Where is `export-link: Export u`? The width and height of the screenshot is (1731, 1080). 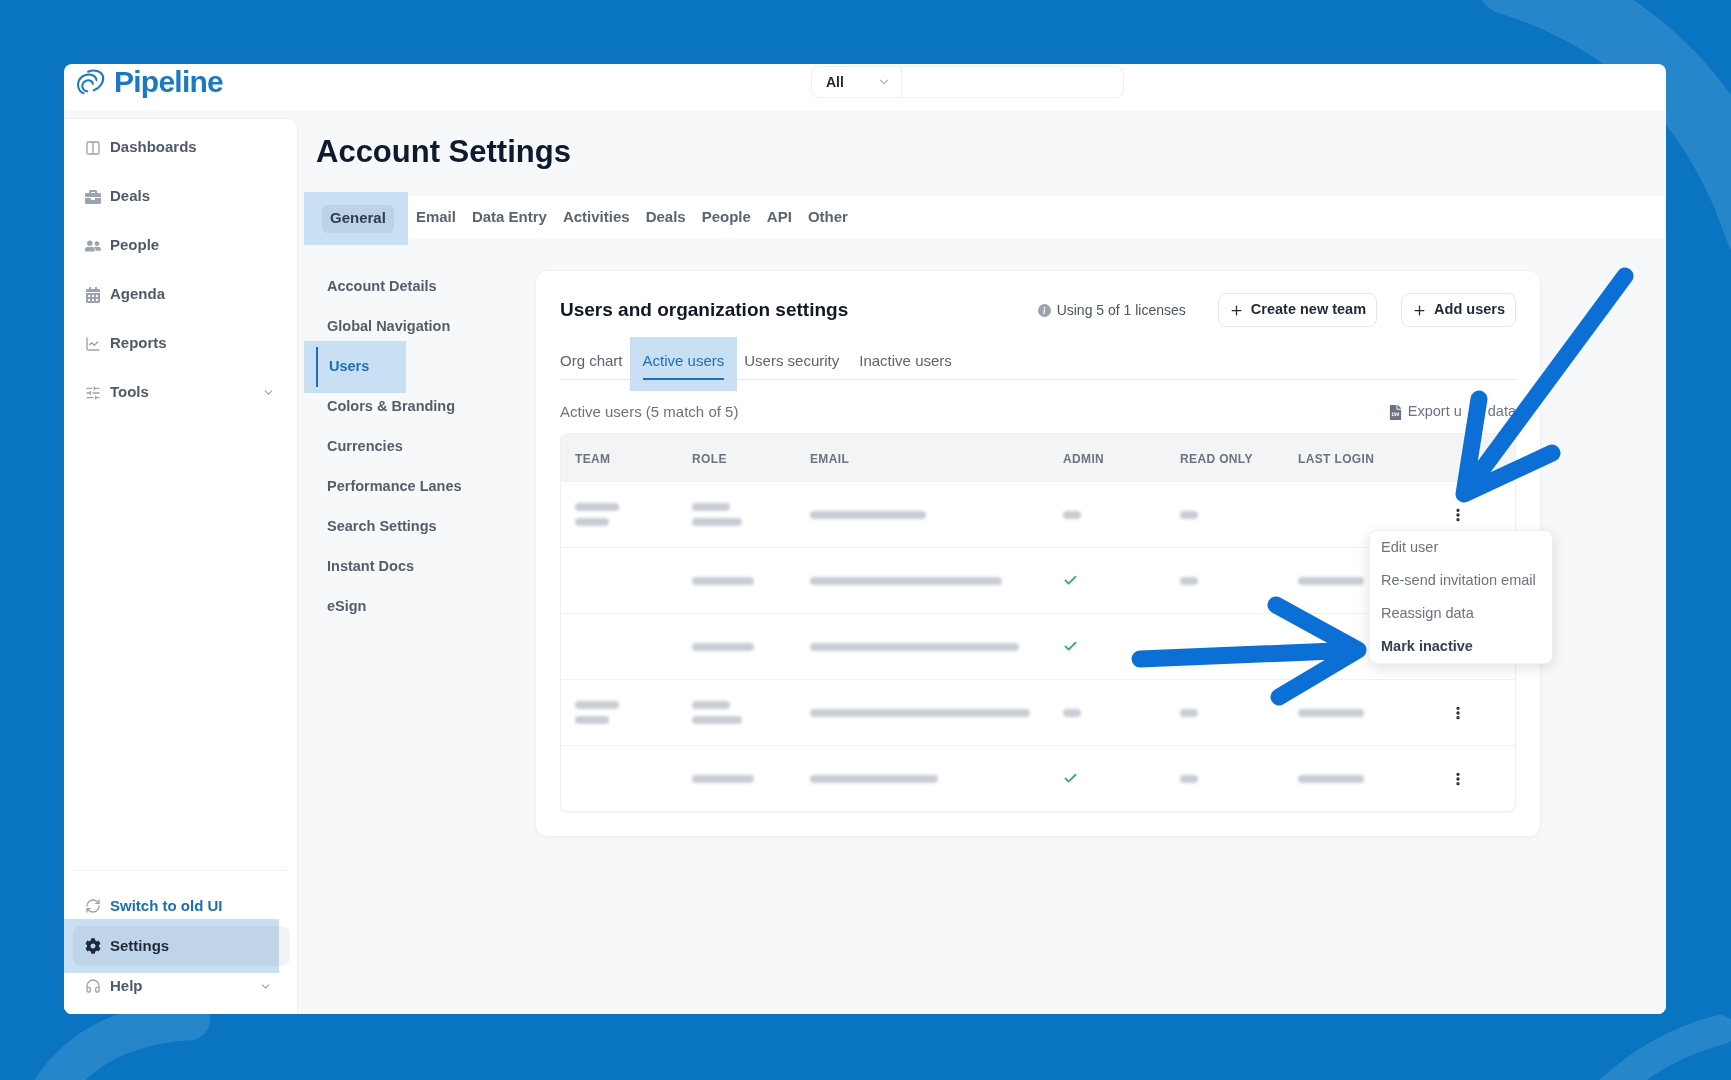 export-link: Export u is located at coordinates (1425, 412).